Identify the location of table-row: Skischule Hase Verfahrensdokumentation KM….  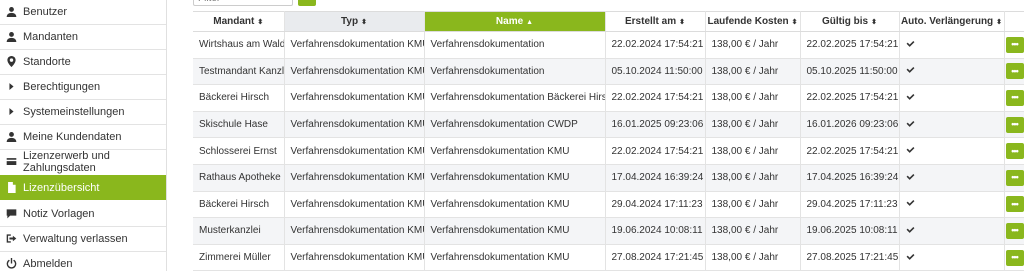
(608, 125).